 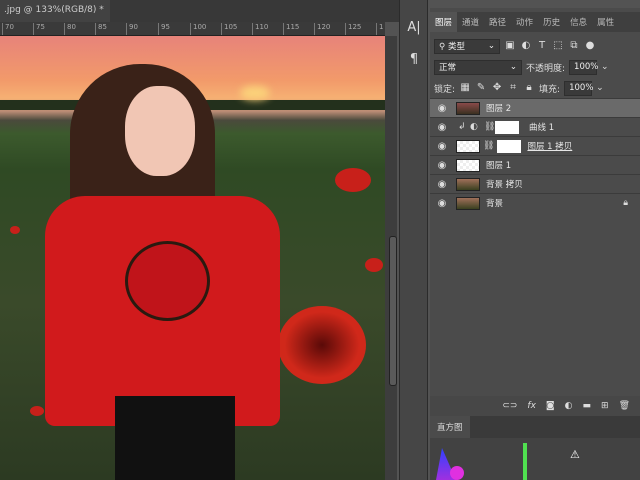 I want to click on fx-icon: fx, so click(x=531, y=406).